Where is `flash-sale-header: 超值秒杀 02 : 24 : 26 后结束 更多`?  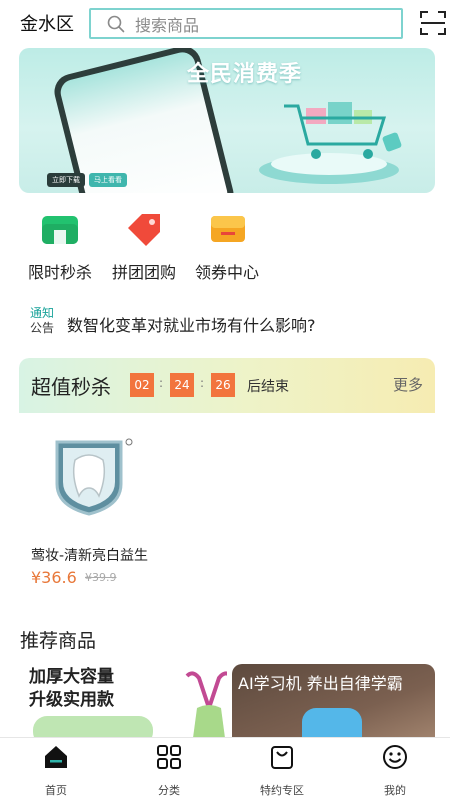
flash-sale-header: 超值秒杀 02 : 24 : 26 后结束 更多 is located at coordinates (227, 385).